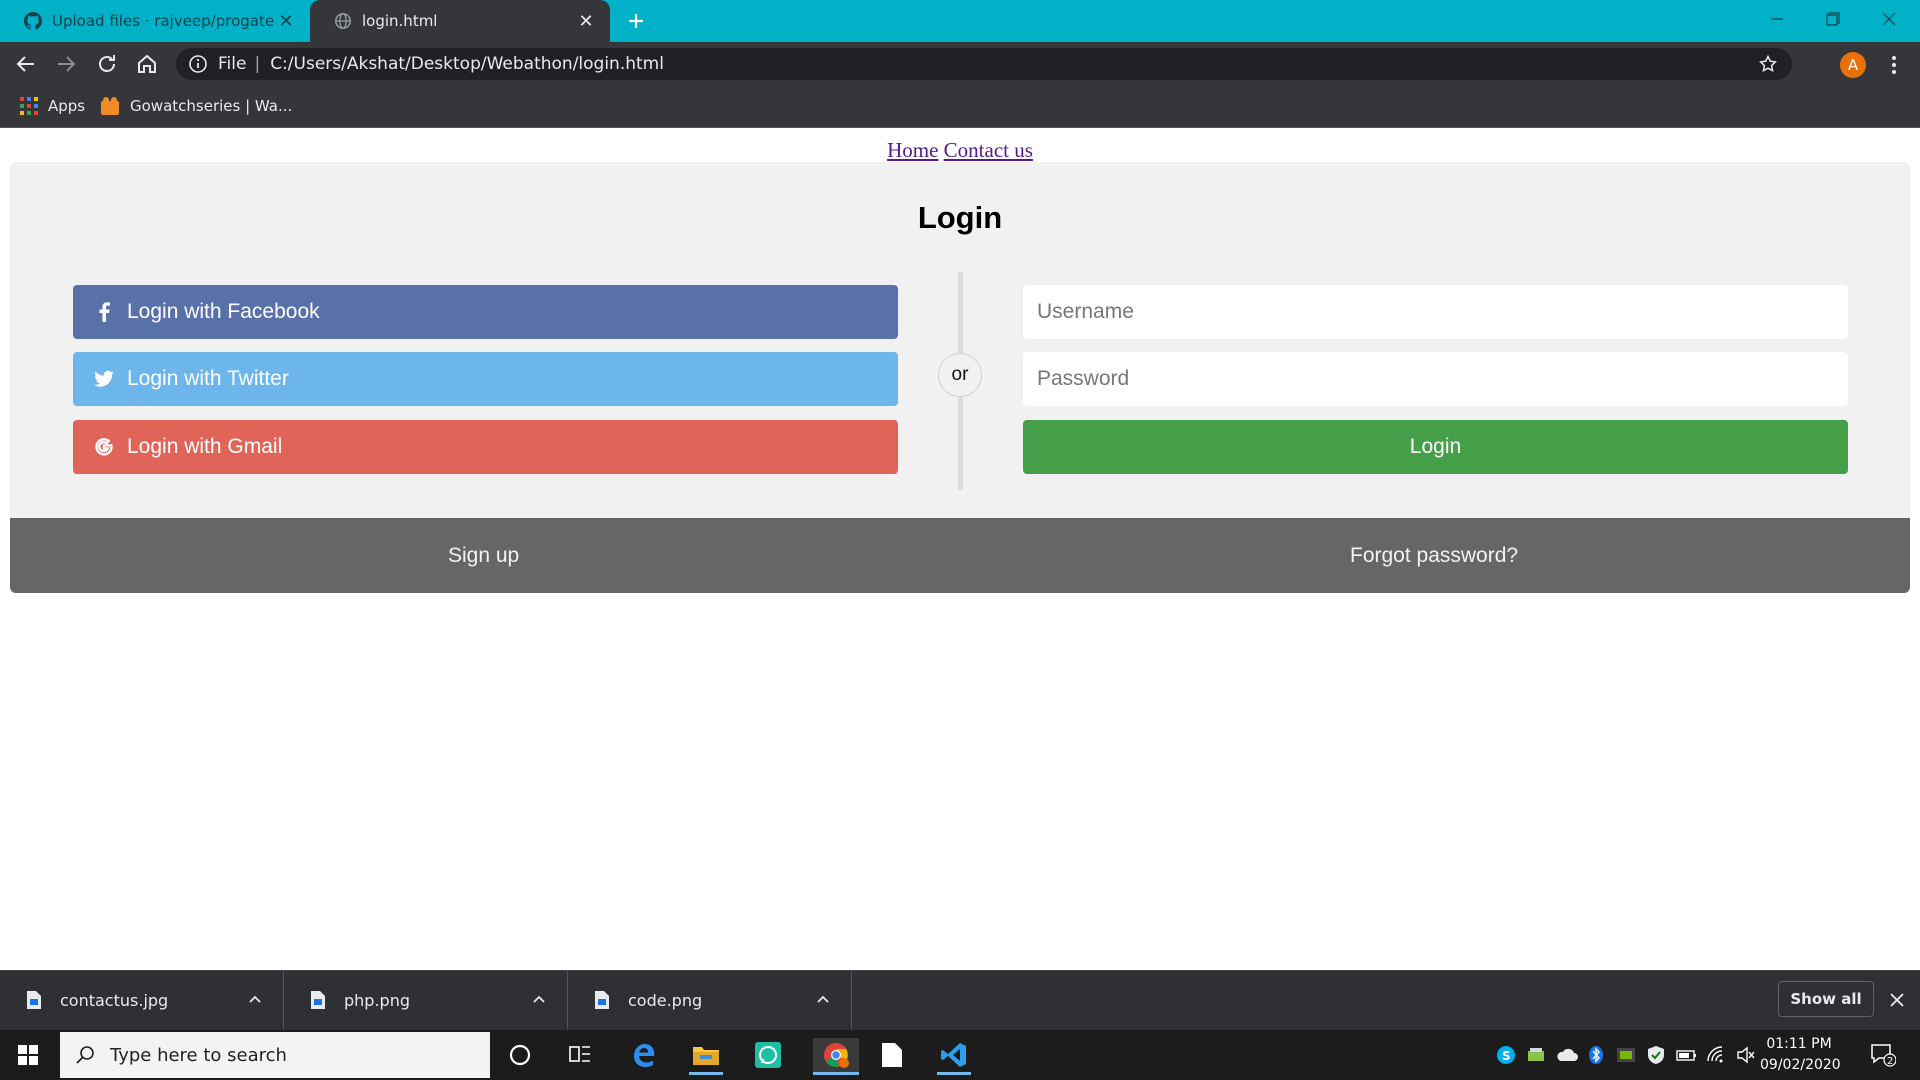  I want to click on bookmark-apps: Apps, so click(52, 106).